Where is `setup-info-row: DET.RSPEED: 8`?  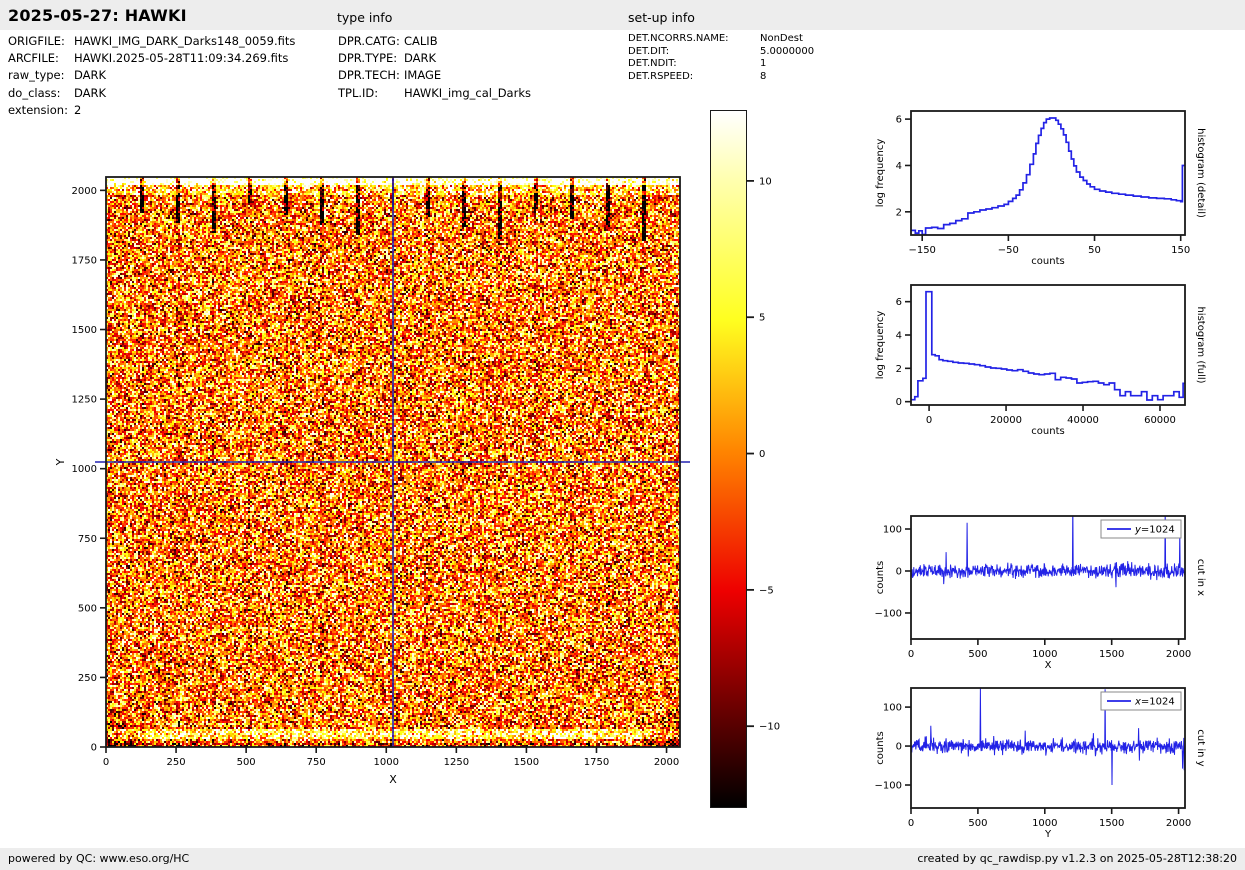 setup-info-row: DET.RSPEED: 8 is located at coordinates (721, 77).